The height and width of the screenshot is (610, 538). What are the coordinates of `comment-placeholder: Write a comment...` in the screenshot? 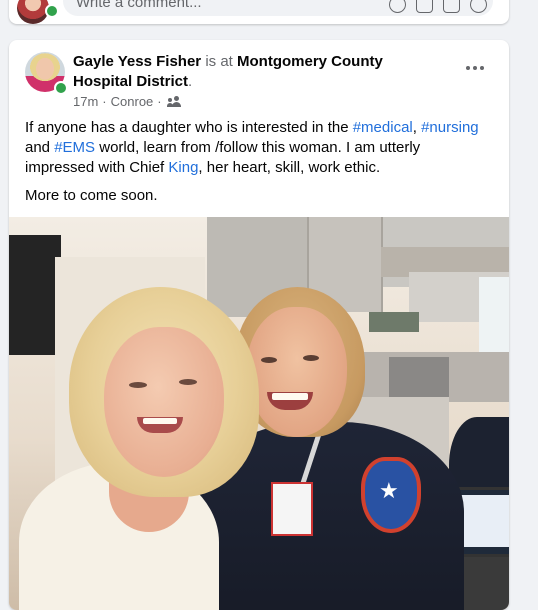 It's located at (139, 5).